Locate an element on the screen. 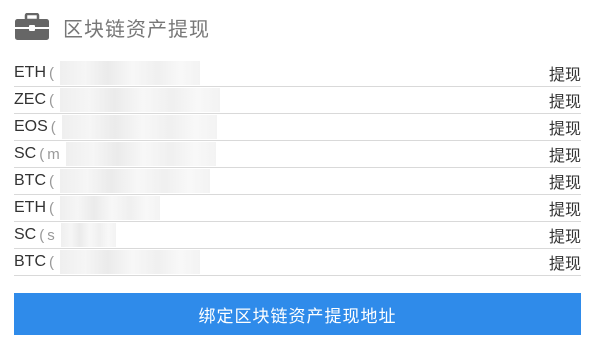 This screenshot has height=349, width=600. bind-address-button: 绑定区块链资产提现地址 is located at coordinates (297, 314).